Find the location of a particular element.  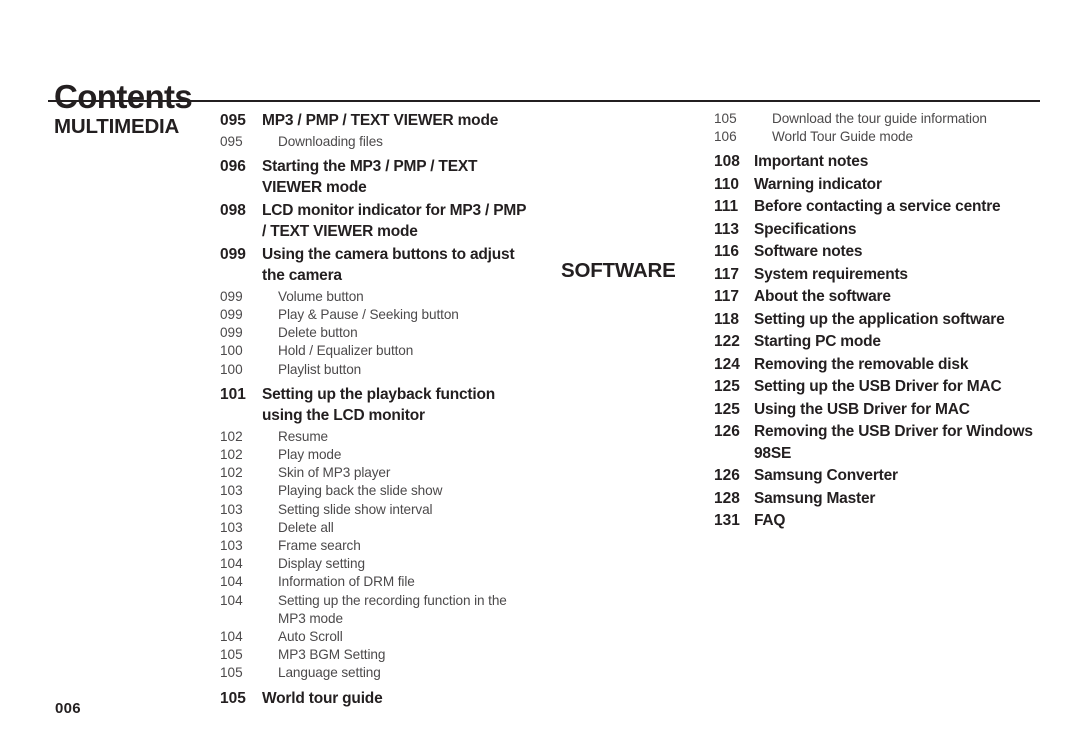

toc-entry: 105 MP3 BGM Setting is located at coordinates (375, 655).